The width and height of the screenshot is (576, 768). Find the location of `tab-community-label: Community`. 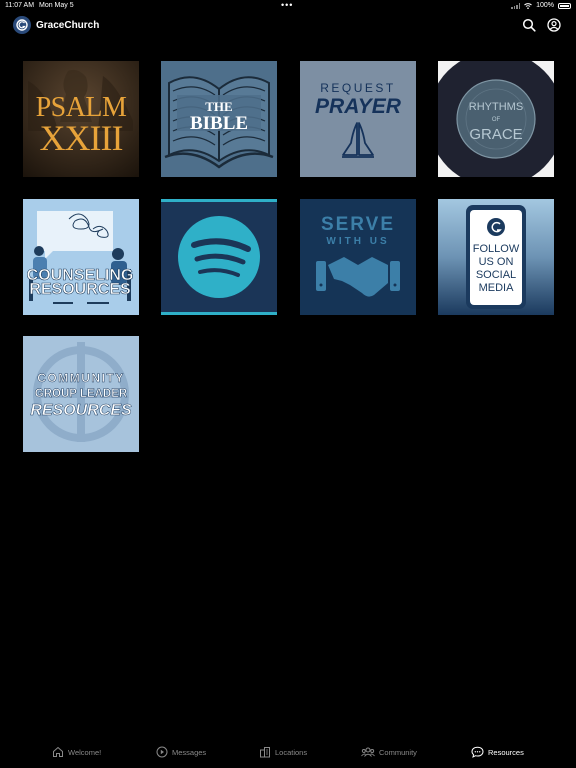

tab-community-label: Community is located at coordinates (398, 752).